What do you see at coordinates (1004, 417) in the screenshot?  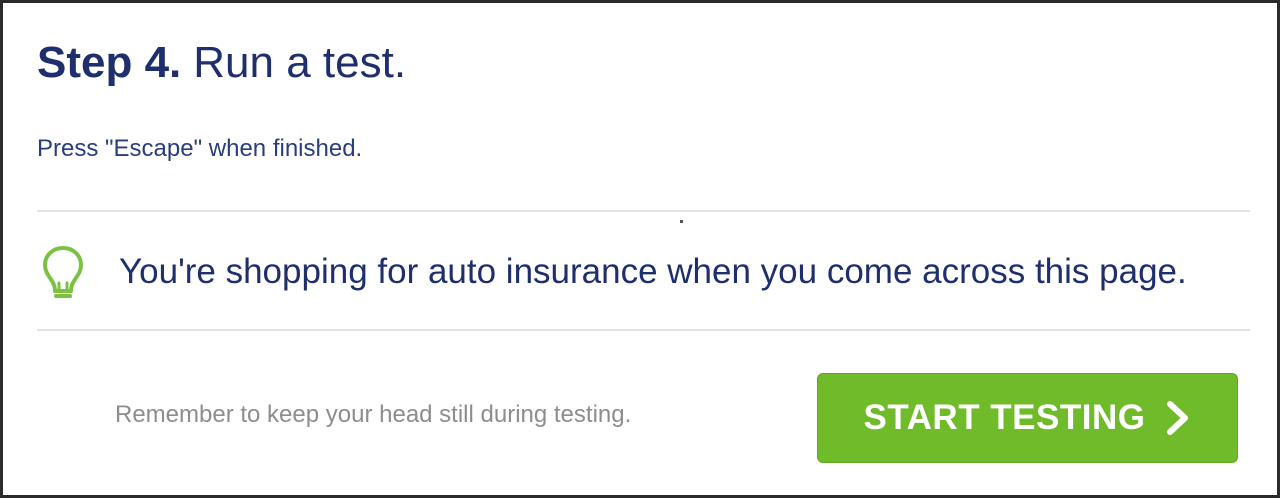 I see `start-testing-label: START TESTING` at bounding box center [1004, 417].